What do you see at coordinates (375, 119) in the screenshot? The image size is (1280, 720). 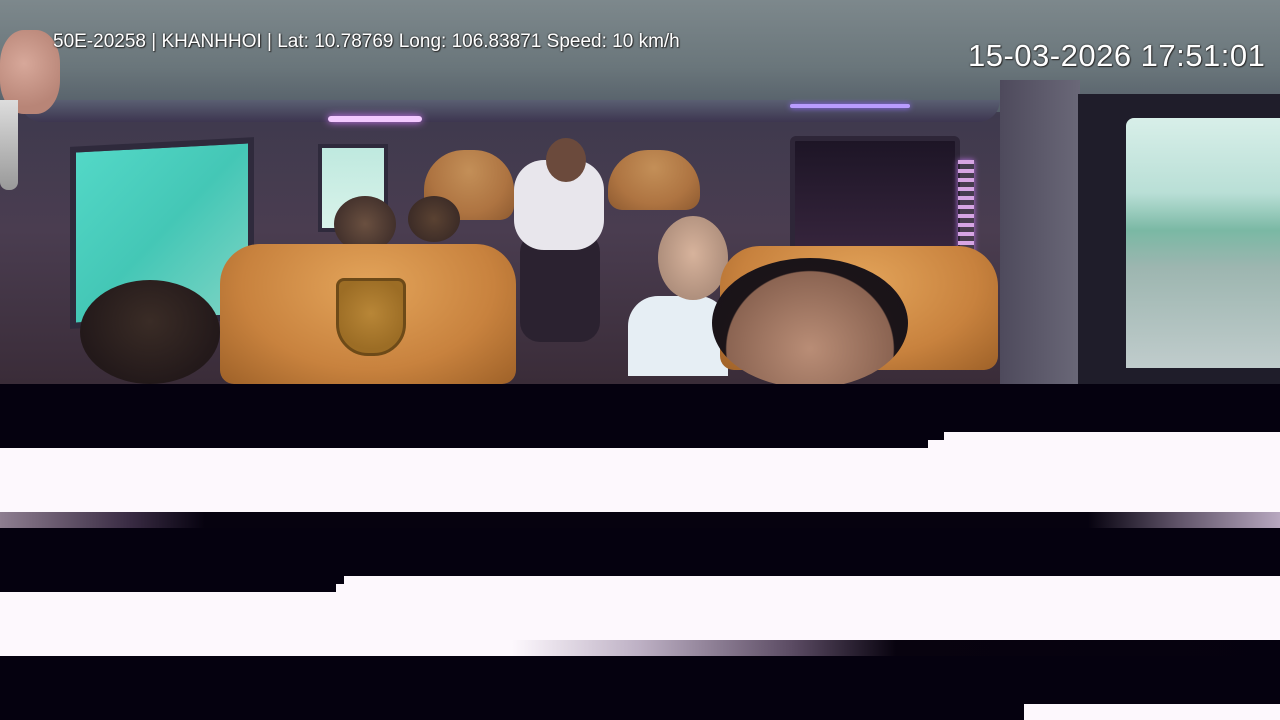 I see `ambient-light-strip` at bounding box center [375, 119].